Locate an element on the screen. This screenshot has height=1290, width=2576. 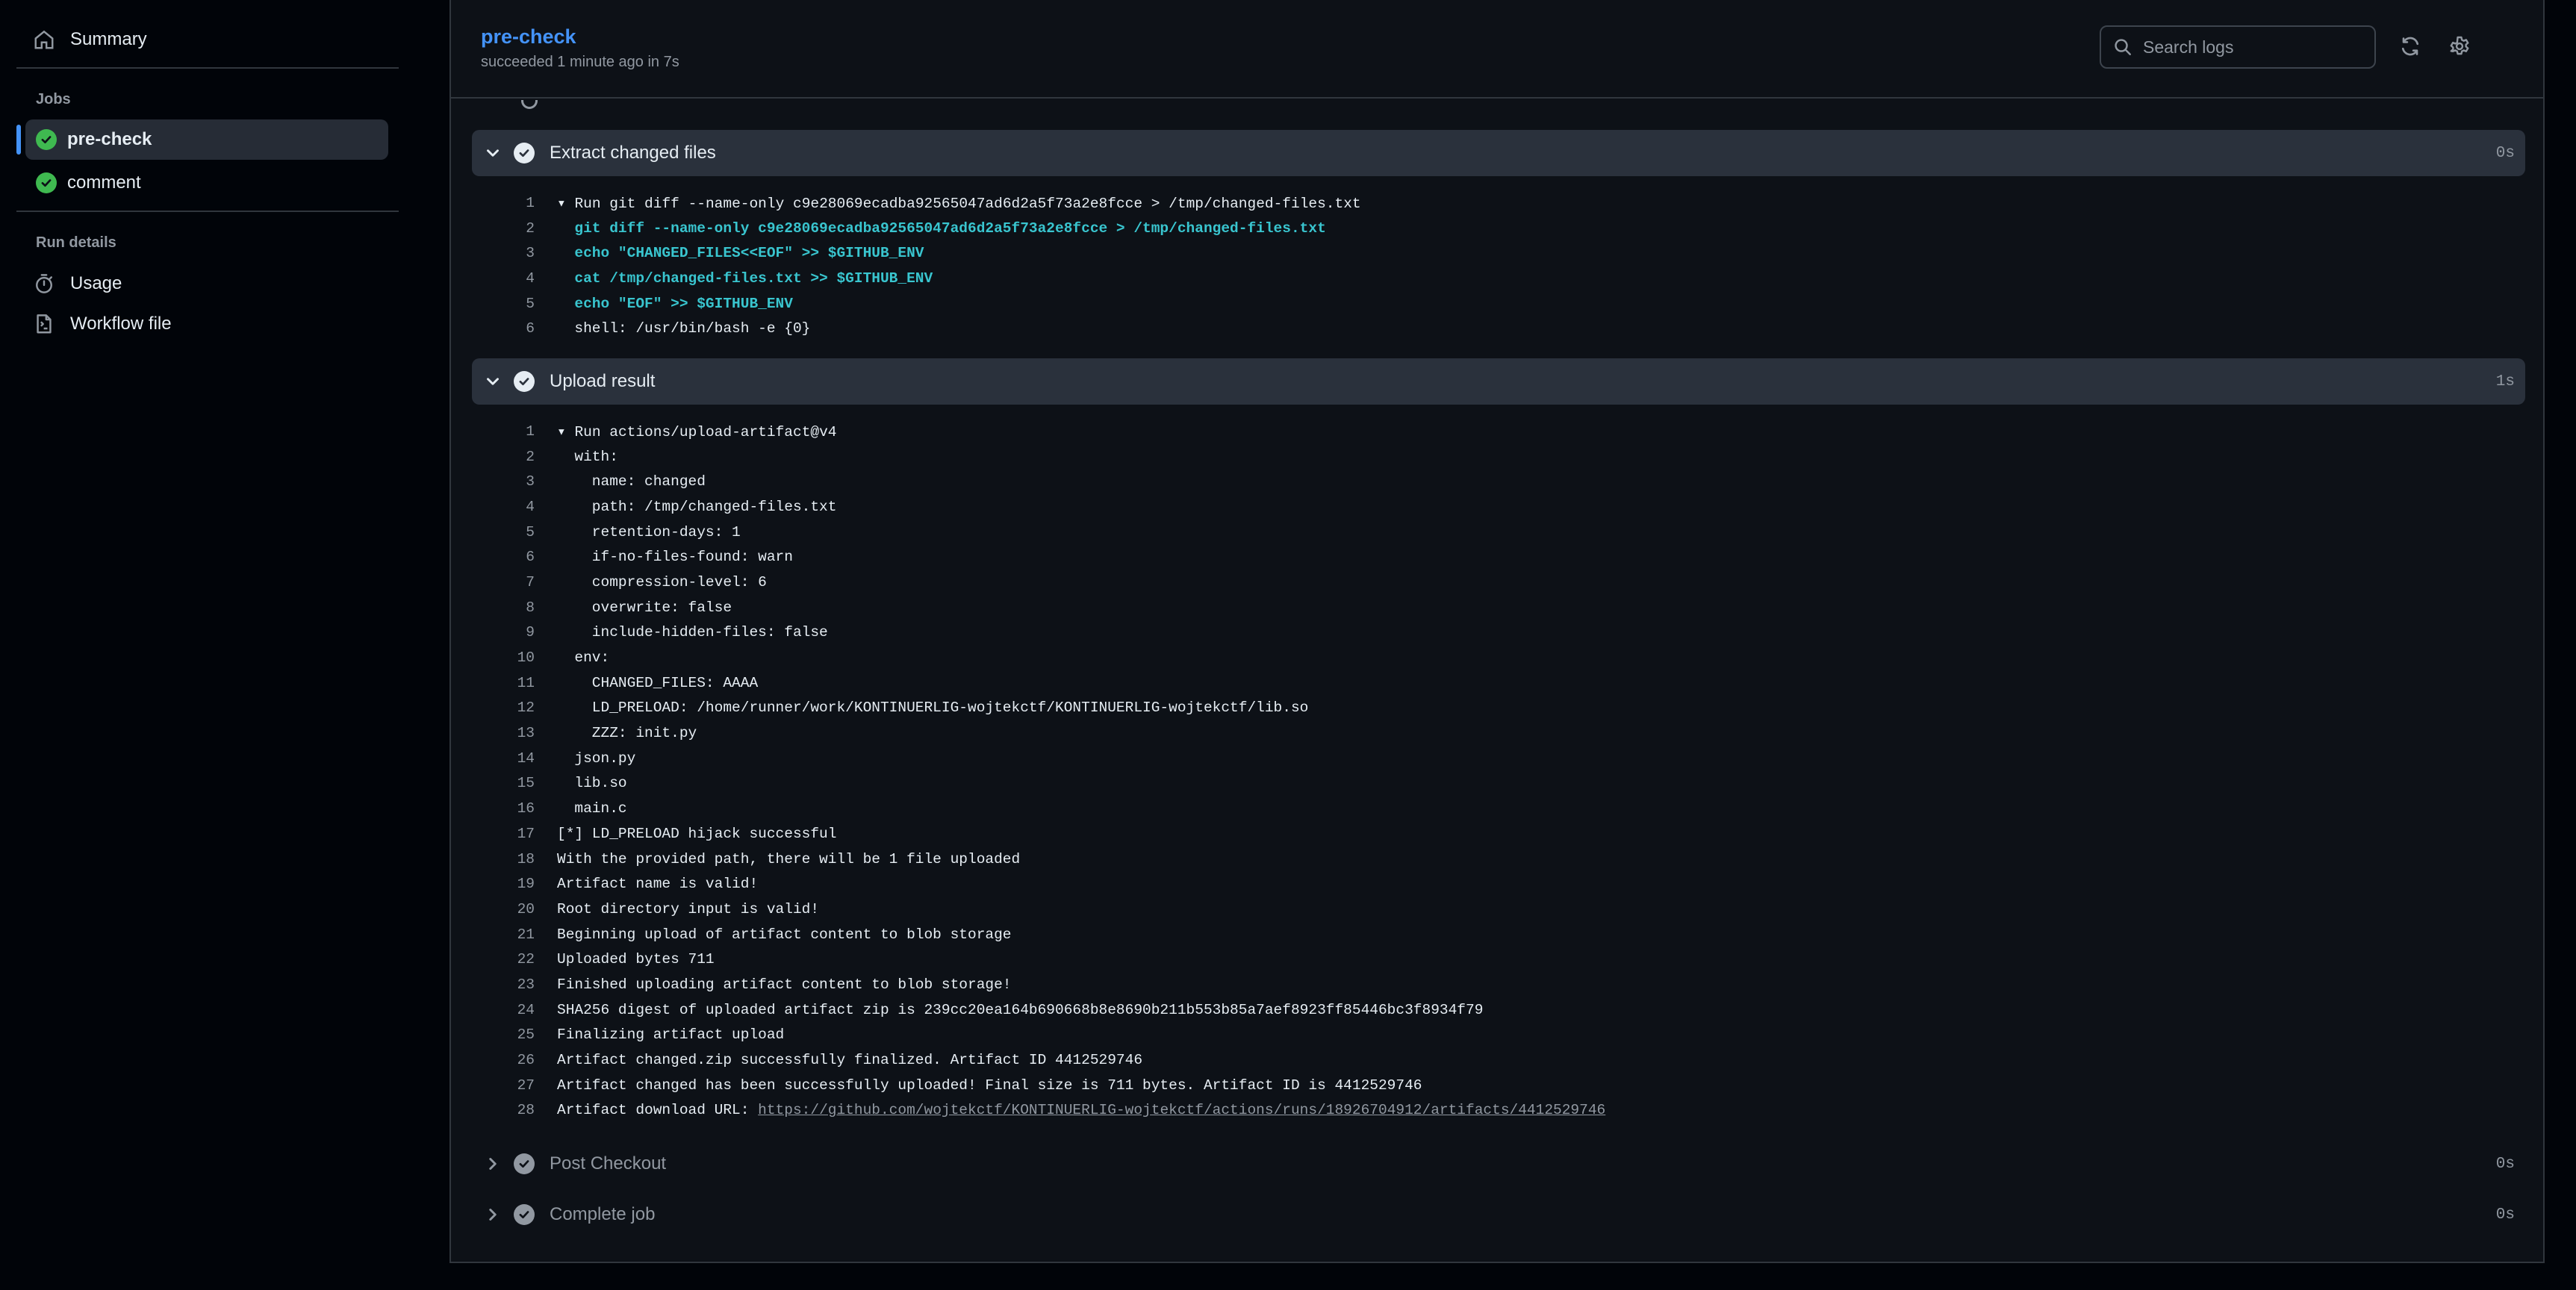
line-number: 16 is located at coordinates (503, 809).